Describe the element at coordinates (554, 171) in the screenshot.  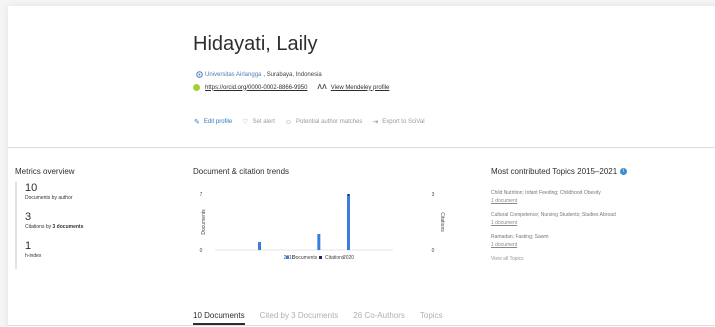
I see `topics-title-text: Most contributed Topics 2015–2021` at that location.